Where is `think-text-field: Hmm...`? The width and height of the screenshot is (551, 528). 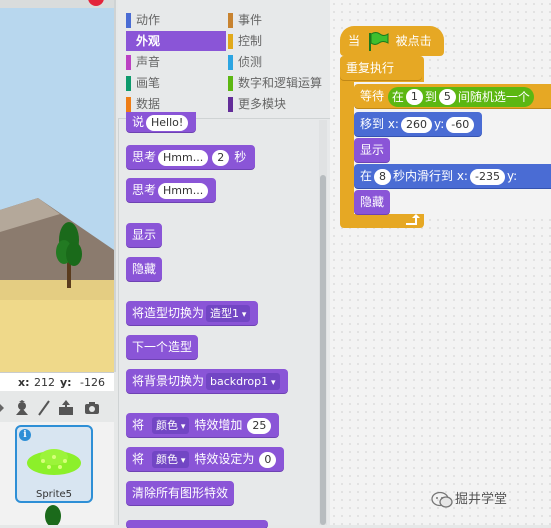 think-text-field: Hmm... is located at coordinates (183, 190).